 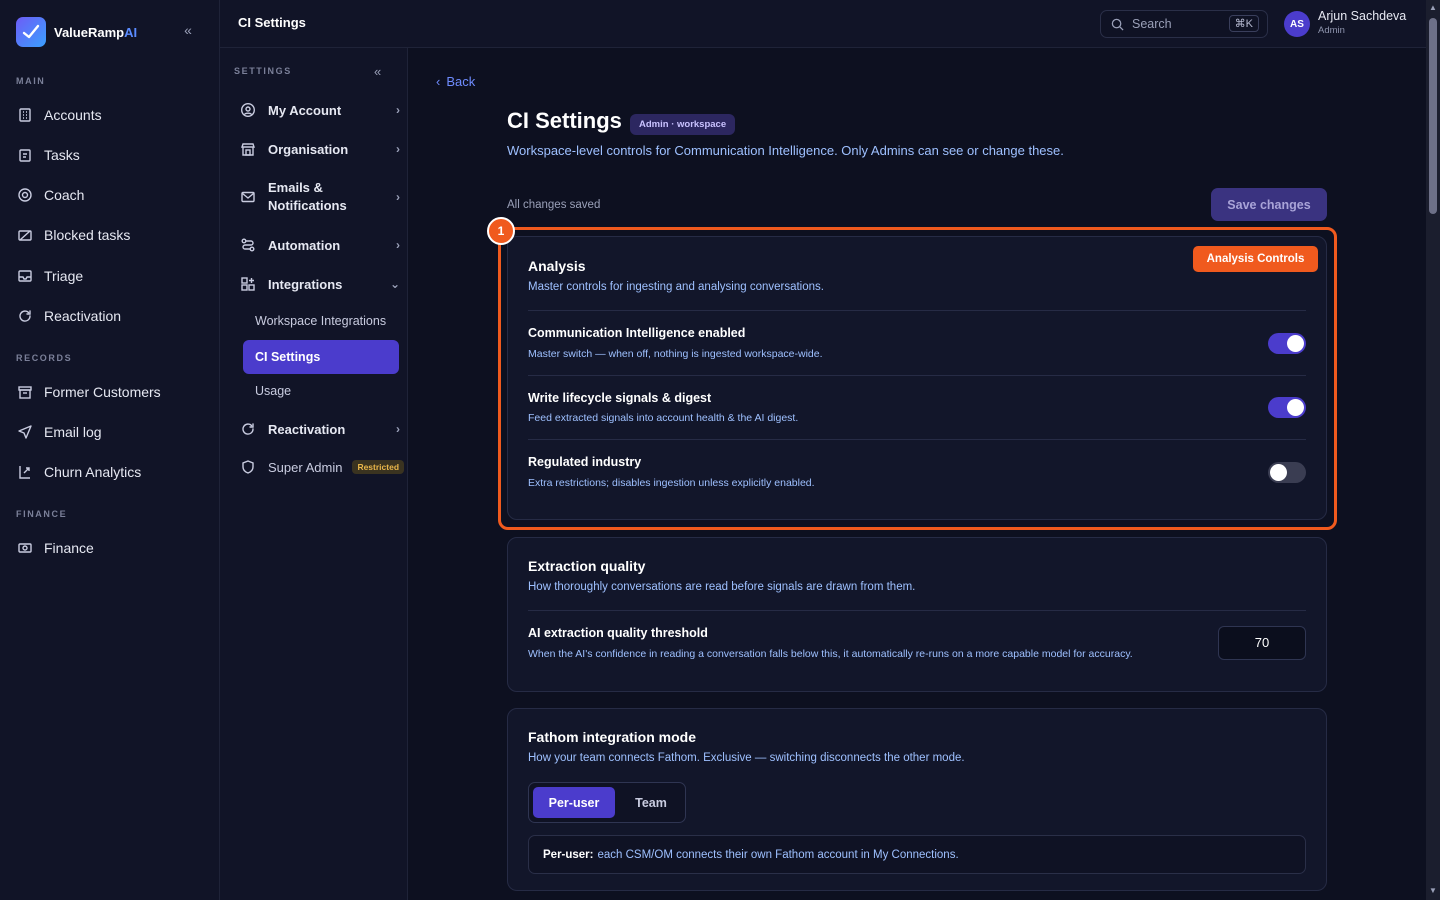 What do you see at coordinates (188, 30) in the screenshot?
I see `collapse-sidebar-icon: «` at bounding box center [188, 30].